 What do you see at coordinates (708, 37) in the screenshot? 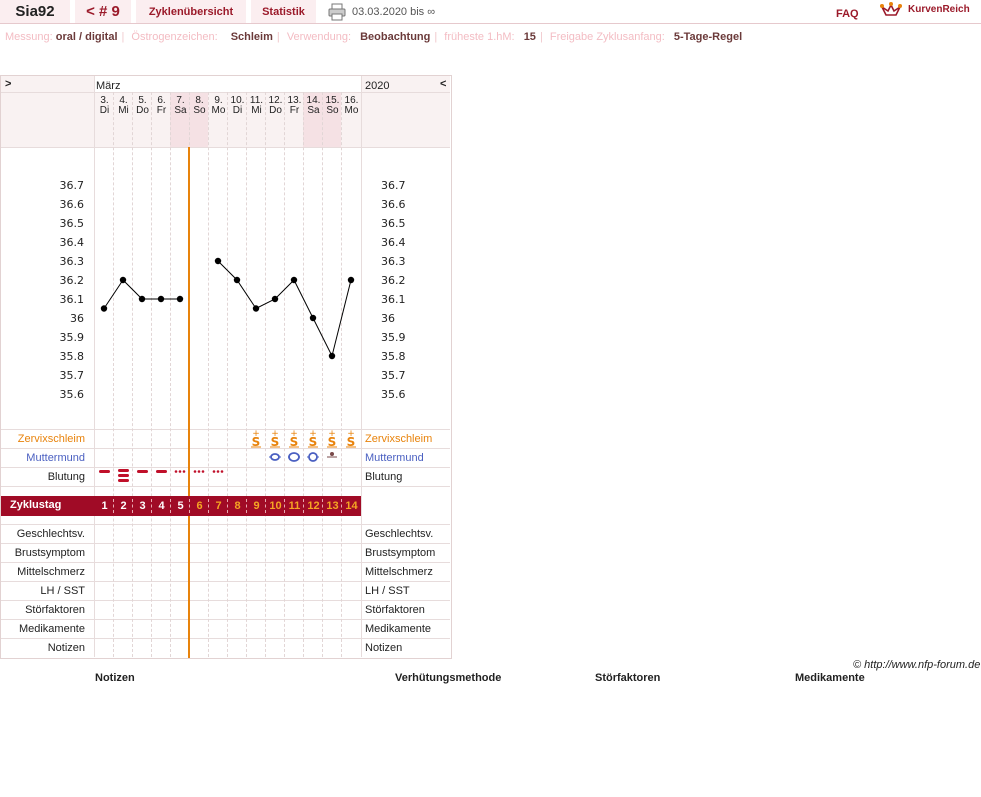
I see `info-freigabe: 5-Tage-Regel` at bounding box center [708, 37].